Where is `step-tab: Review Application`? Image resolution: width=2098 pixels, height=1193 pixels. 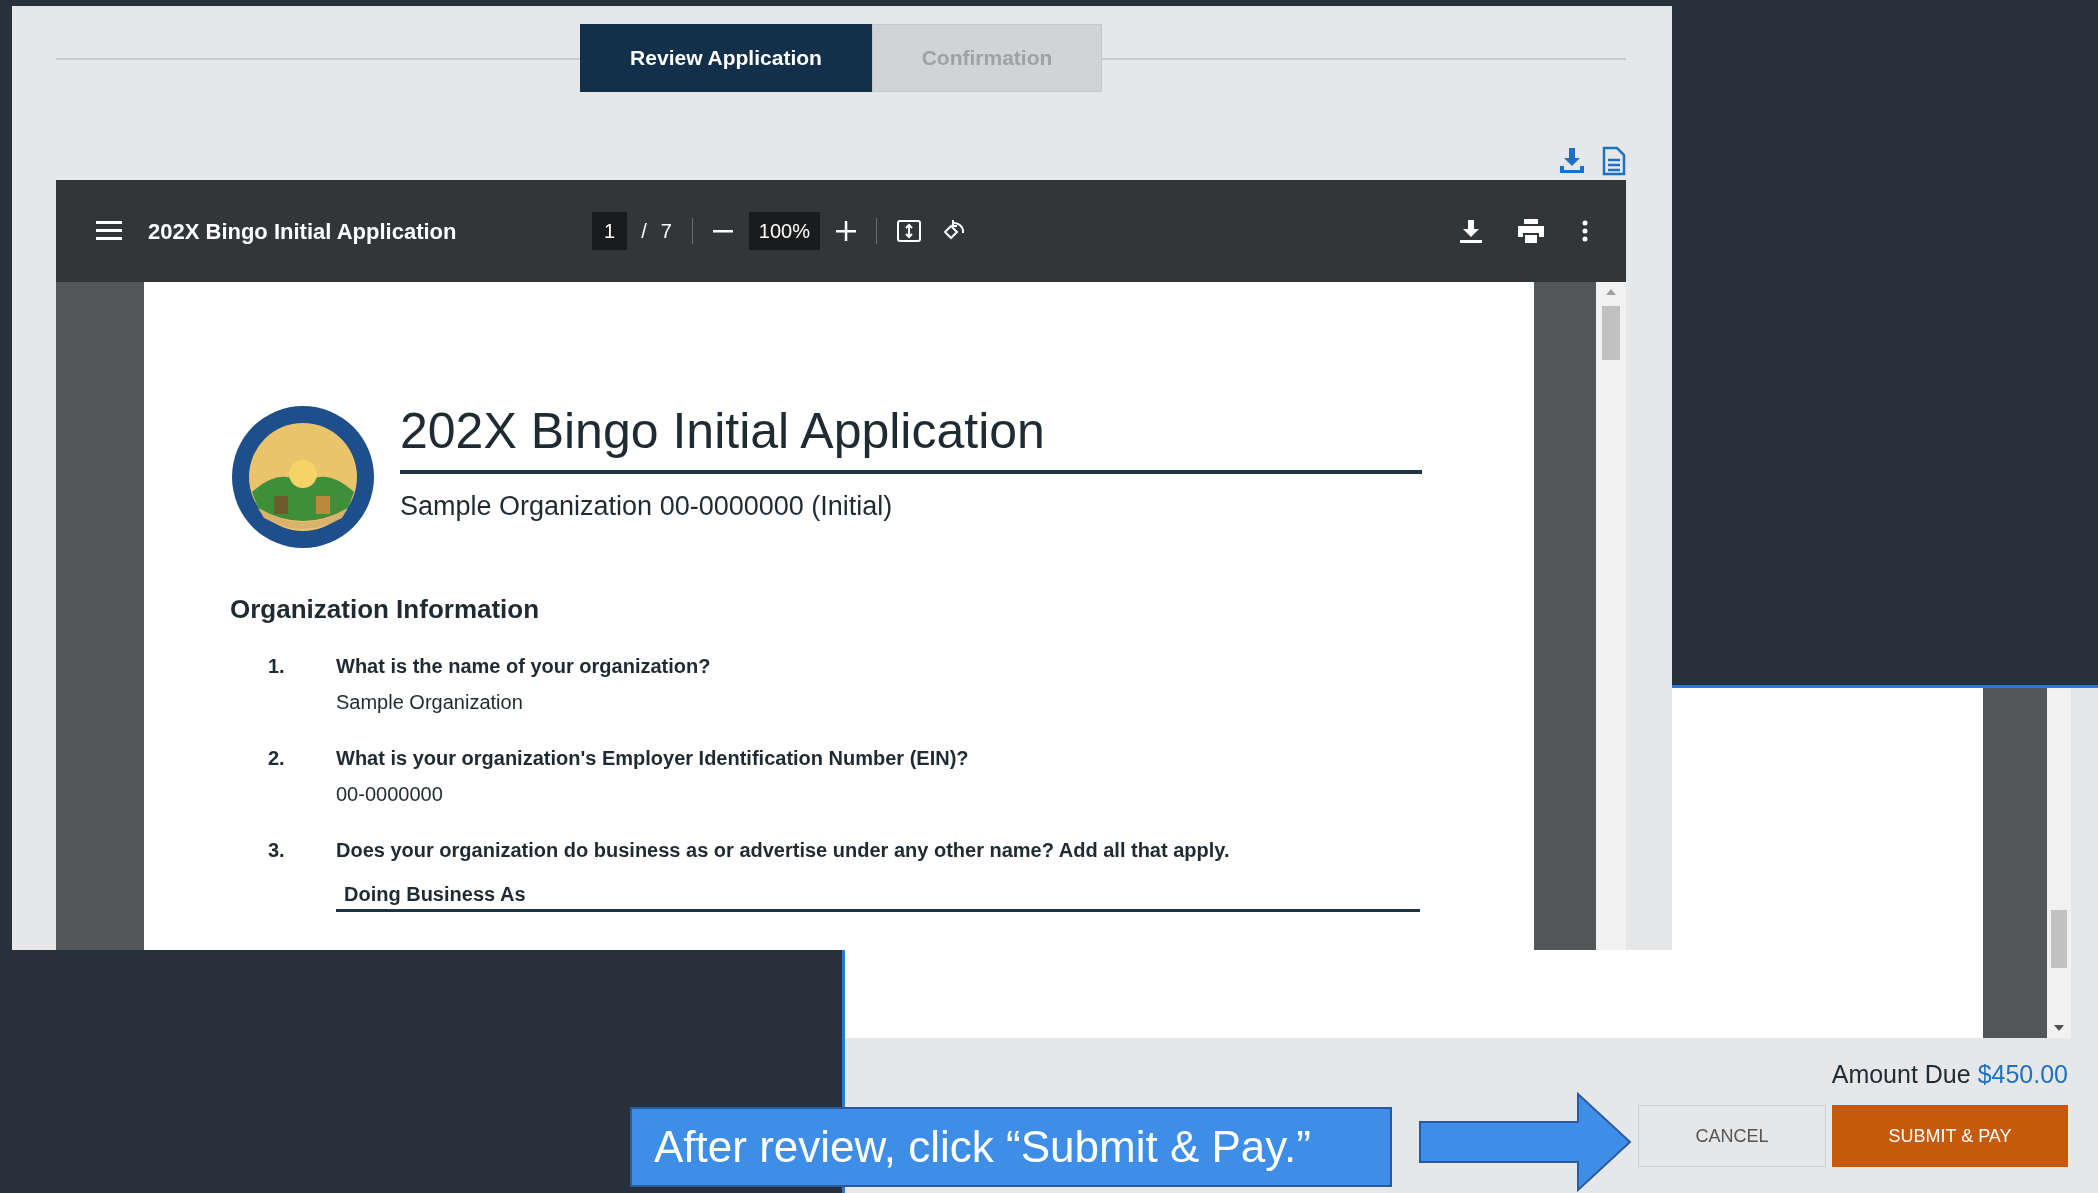 step-tab: Review Application is located at coordinates (726, 58).